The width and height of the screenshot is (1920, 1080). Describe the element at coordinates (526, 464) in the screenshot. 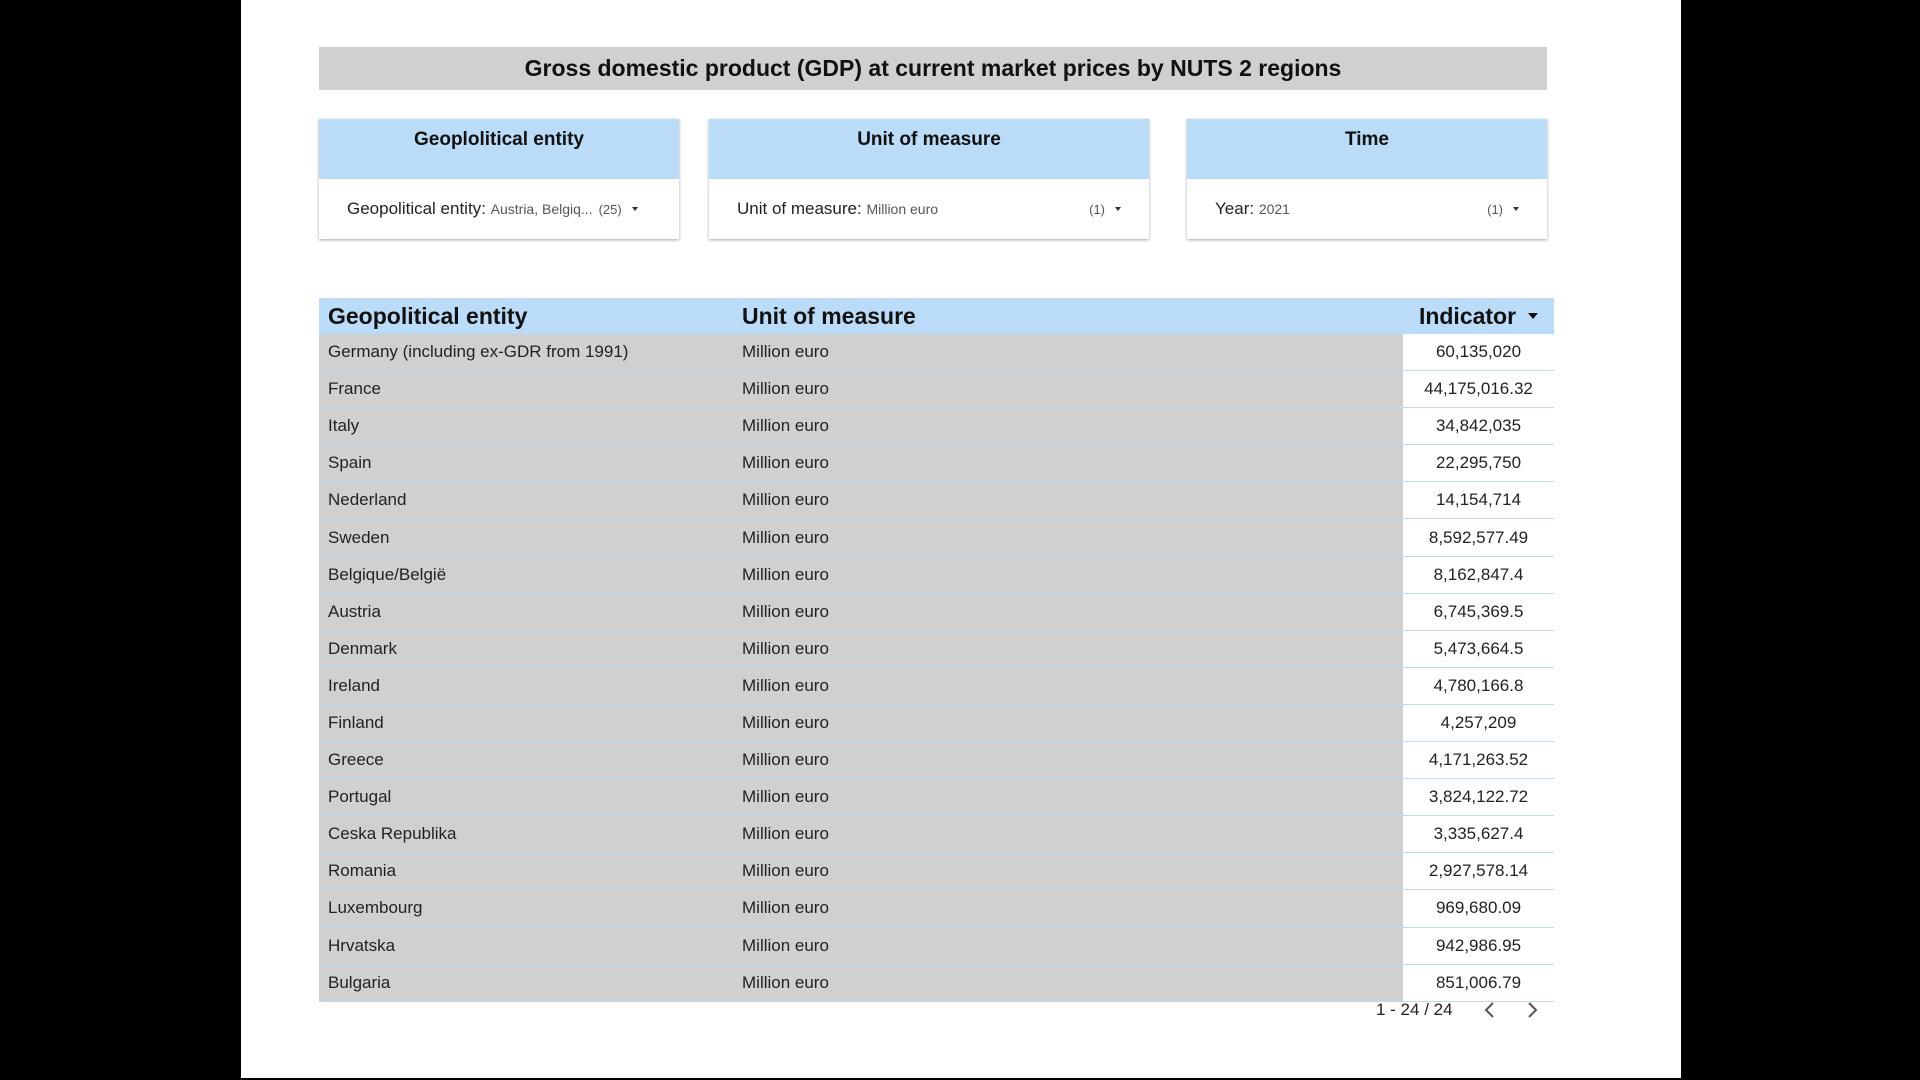

I see `cell-entity: Spain` at that location.